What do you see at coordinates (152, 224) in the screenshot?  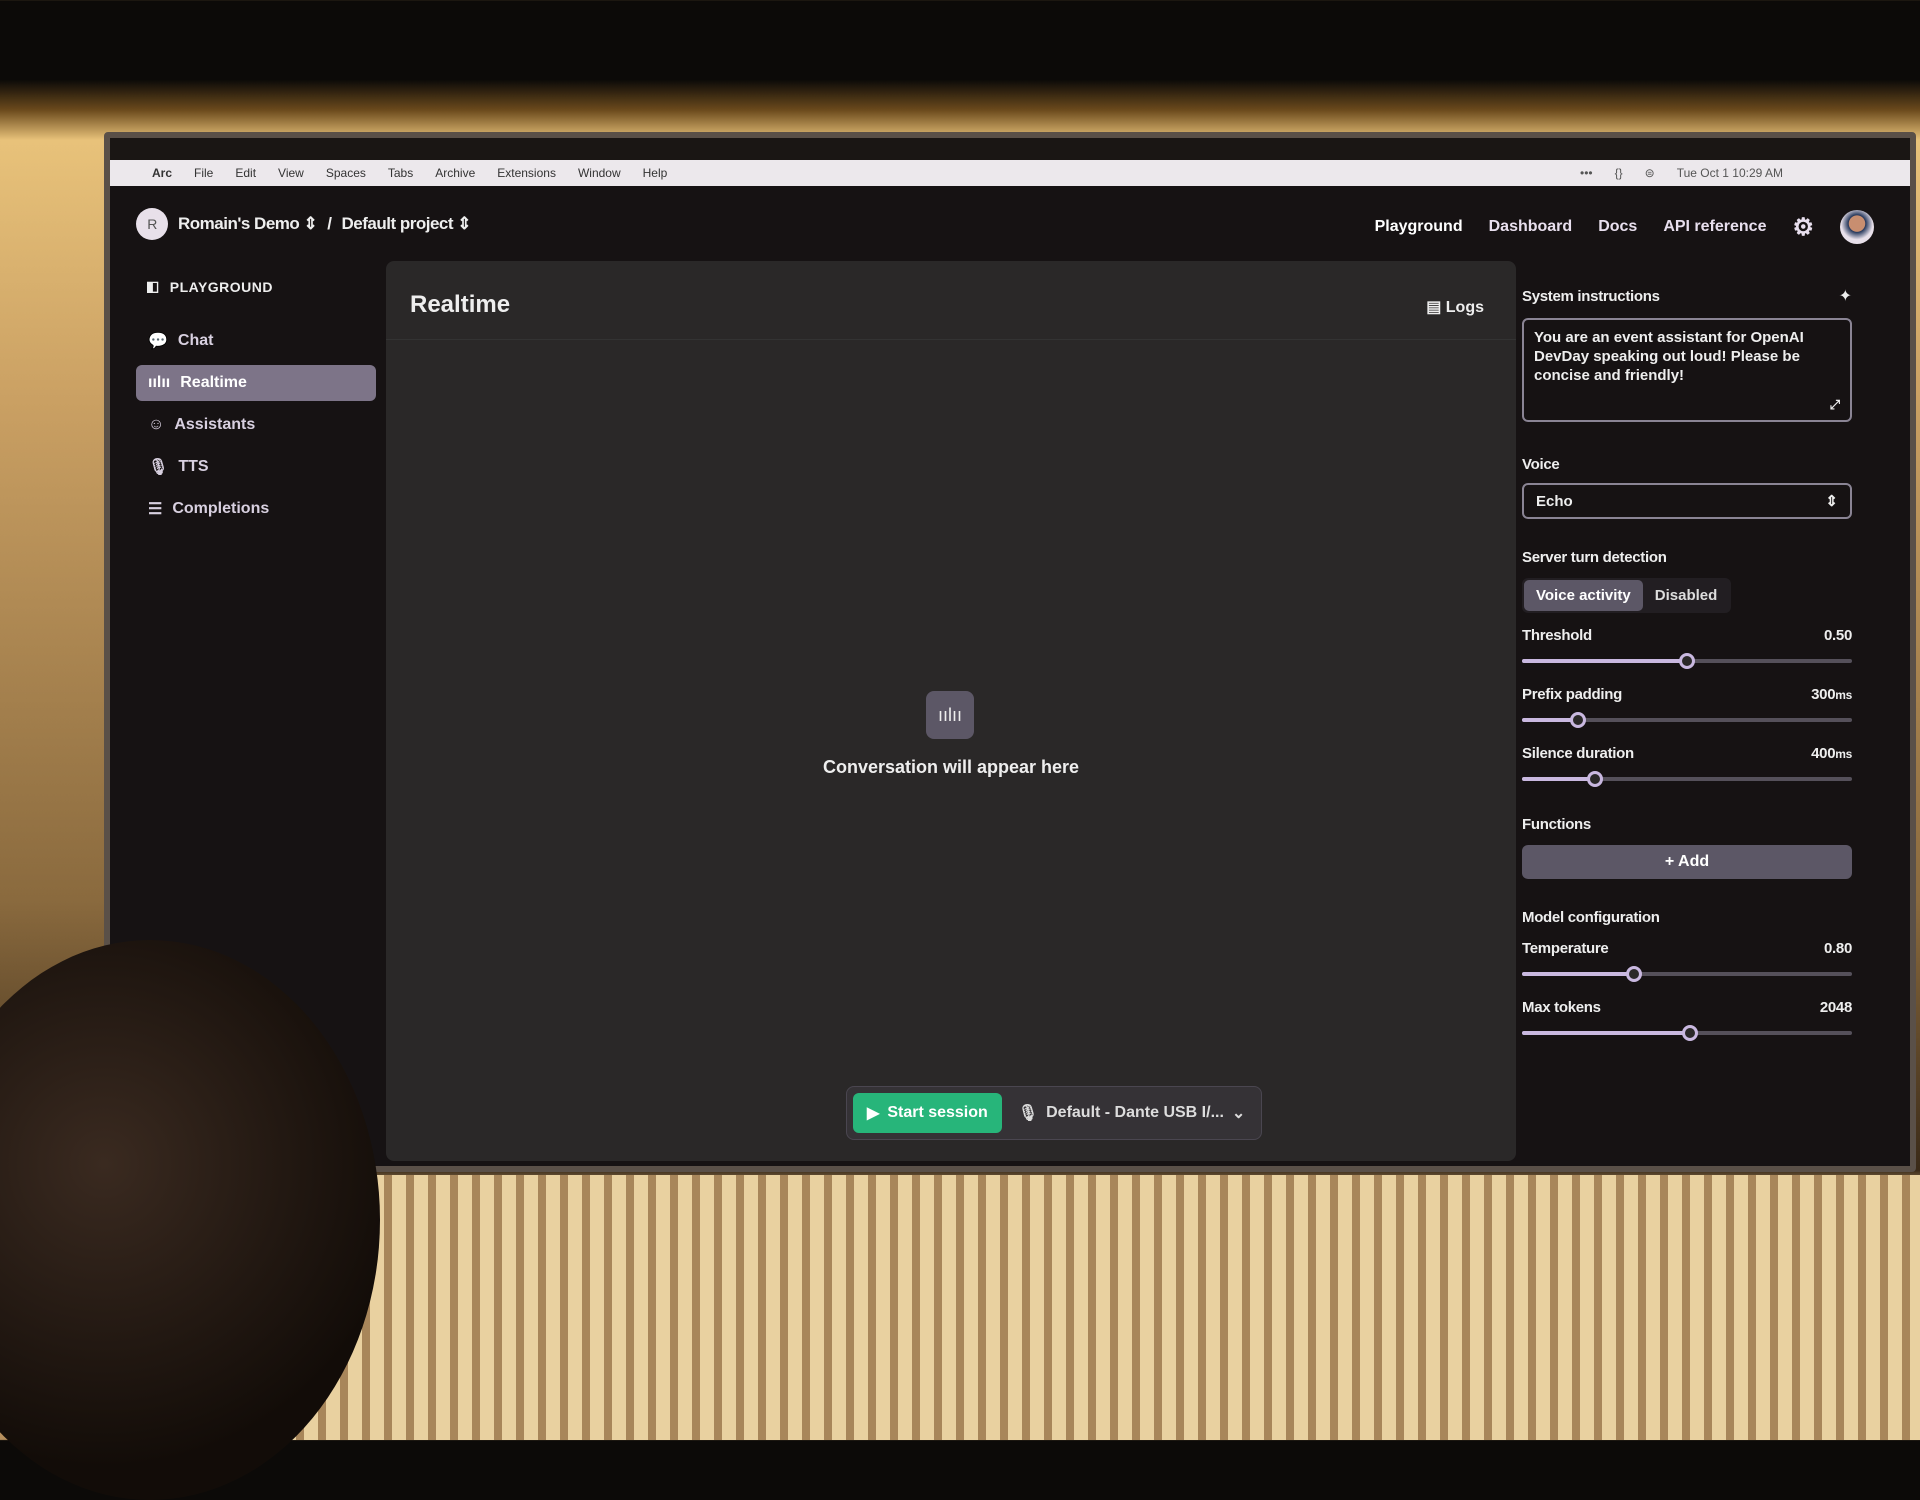 I see `org-avatar: R` at bounding box center [152, 224].